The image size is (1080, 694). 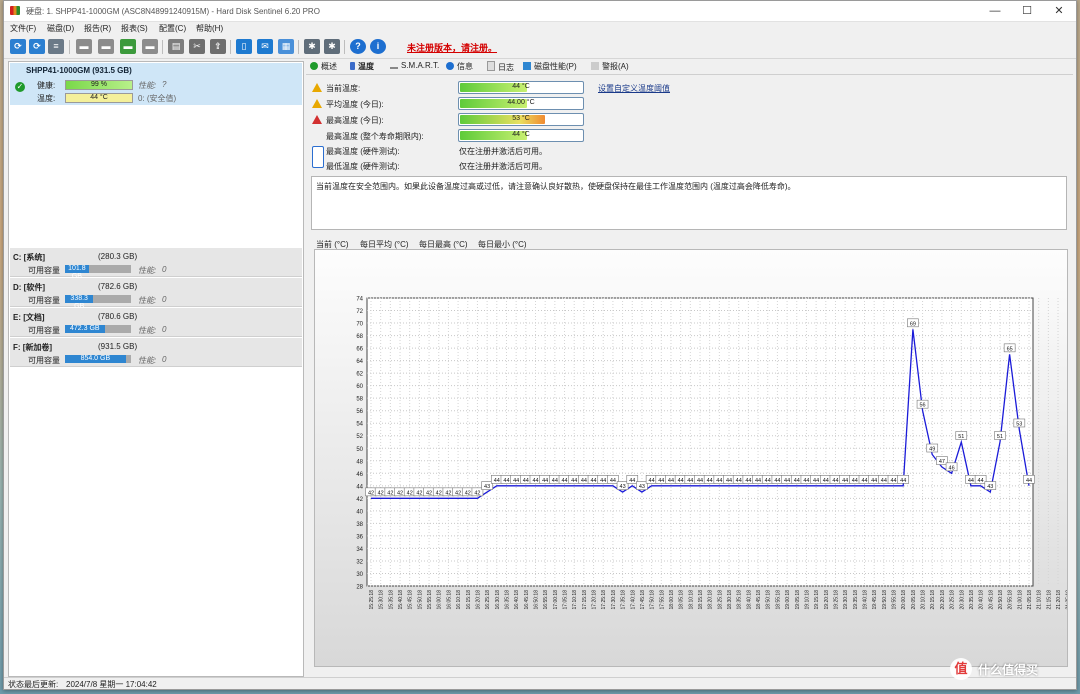 What do you see at coordinates (414, 65) in the screenshot?
I see `tab-smart: S.M.A.R.T.` at bounding box center [414, 65].